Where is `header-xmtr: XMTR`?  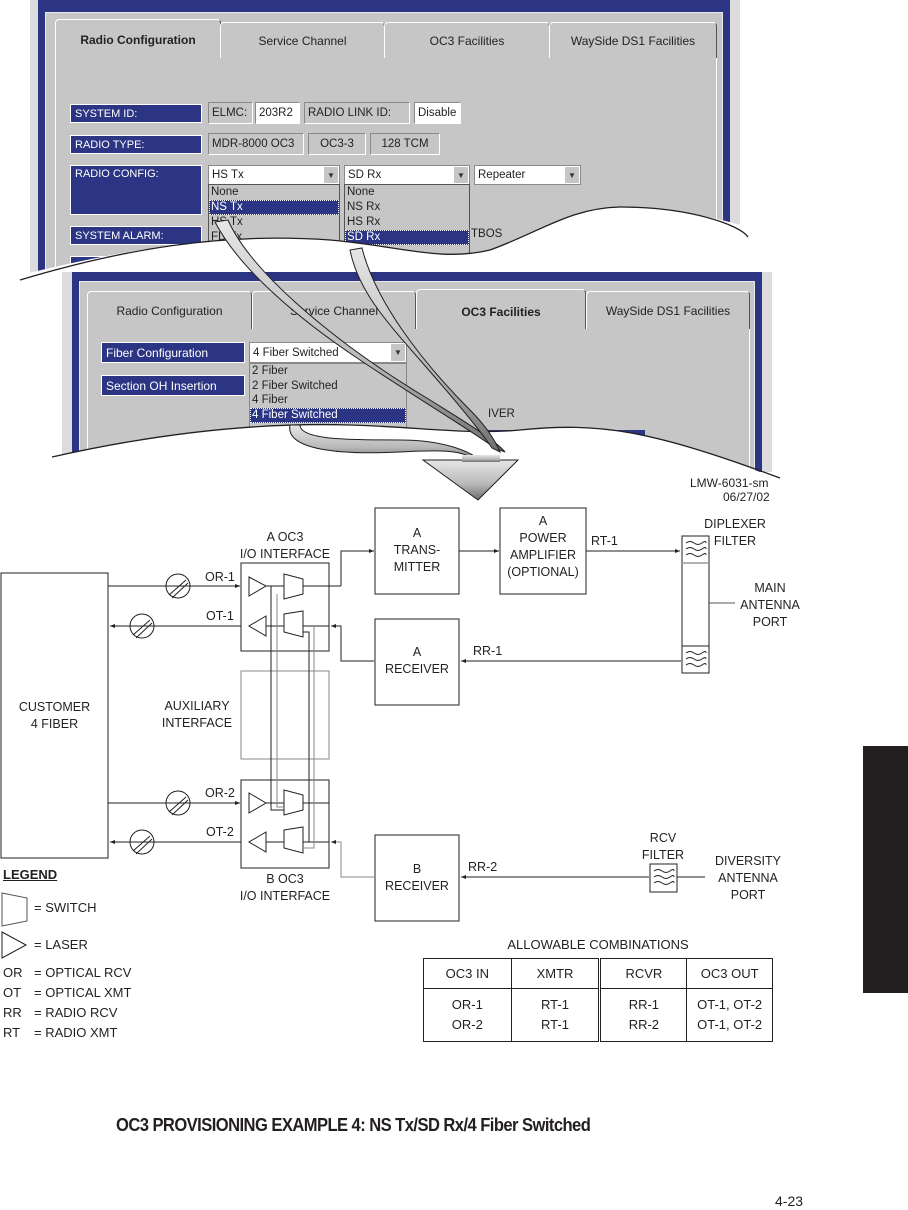
header-xmtr: XMTR is located at coordinates (556, 973).